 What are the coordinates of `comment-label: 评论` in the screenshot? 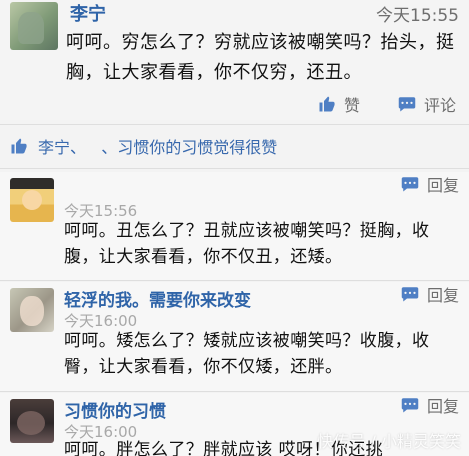 It's located at (440, 105).